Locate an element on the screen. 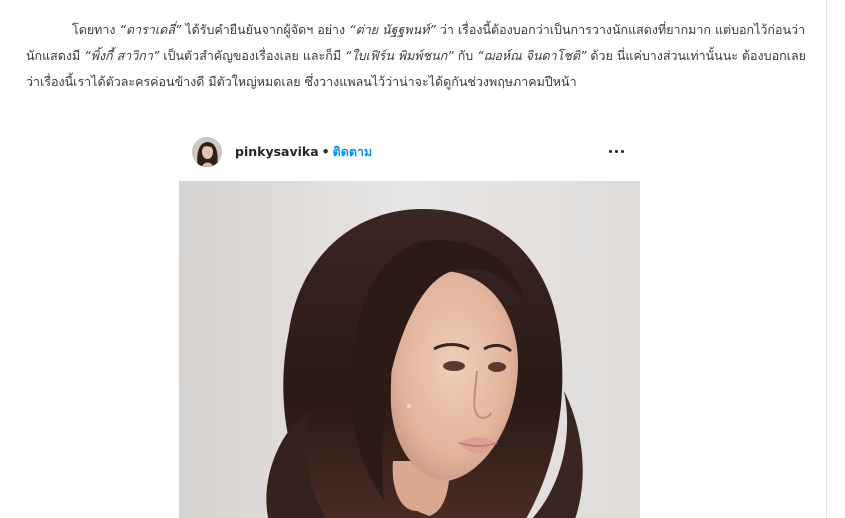 Image resolution: width=845 pixels, height=518 pixels. article-text-segment: โดยทาง is located at coordinates (96, 29).